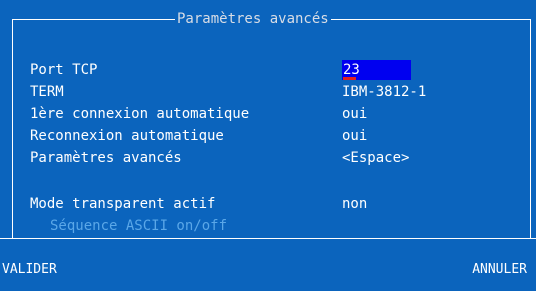 Image resolution: width=536 pixels, height=291 pixels. Describe the element at coordinates (530, 128) in the screenshot. I see `frame-right-border` at that location.